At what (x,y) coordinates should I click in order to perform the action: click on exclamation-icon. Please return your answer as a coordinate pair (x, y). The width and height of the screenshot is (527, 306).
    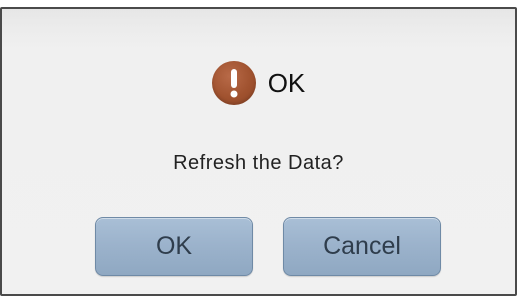
    Looking at the image, I should click on (233, 83).